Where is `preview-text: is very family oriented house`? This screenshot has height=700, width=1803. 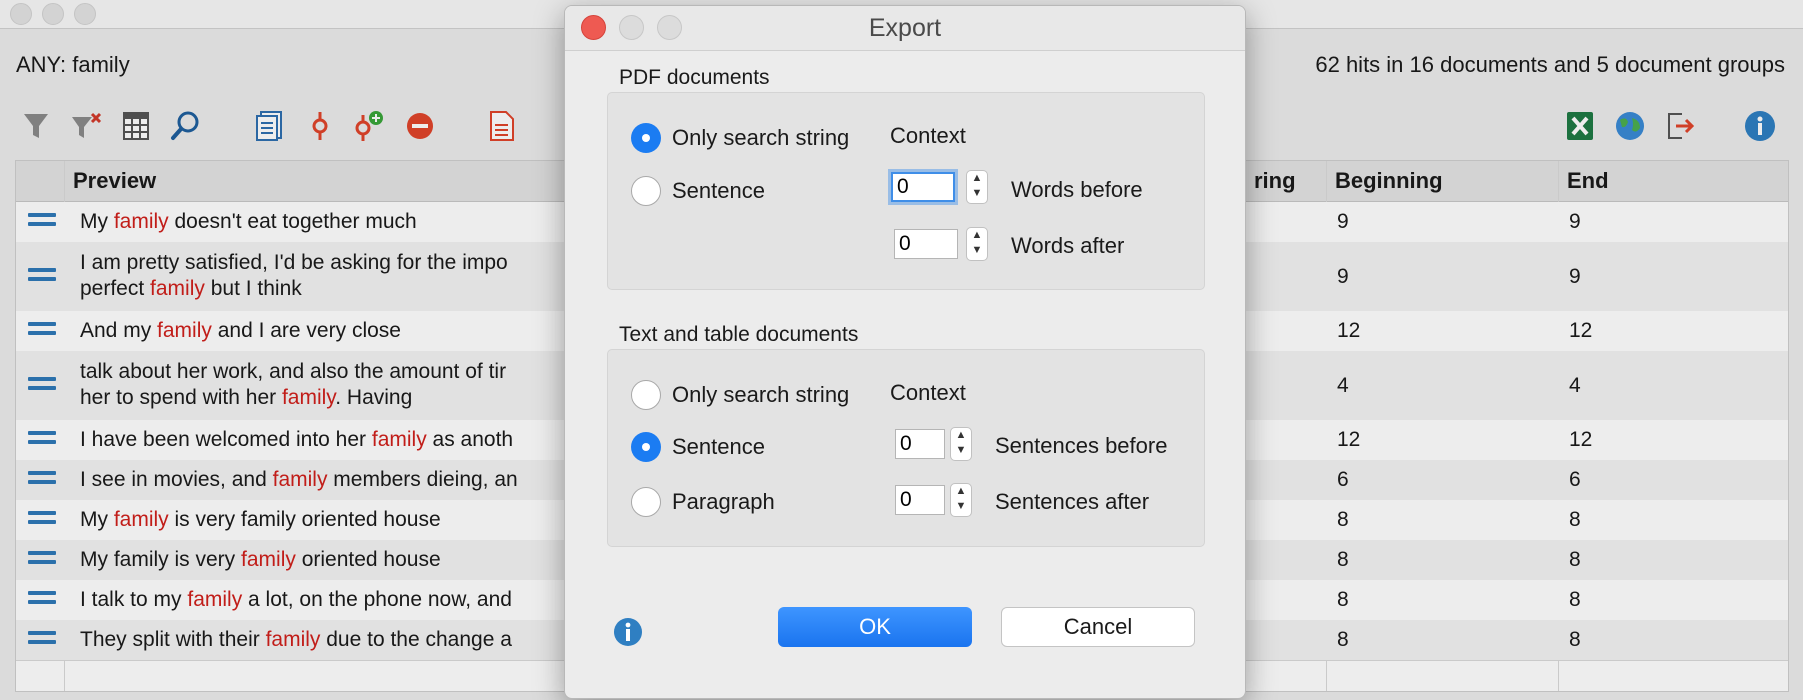 preview-text: is very family oriented house is located at coordinates (304, 519).